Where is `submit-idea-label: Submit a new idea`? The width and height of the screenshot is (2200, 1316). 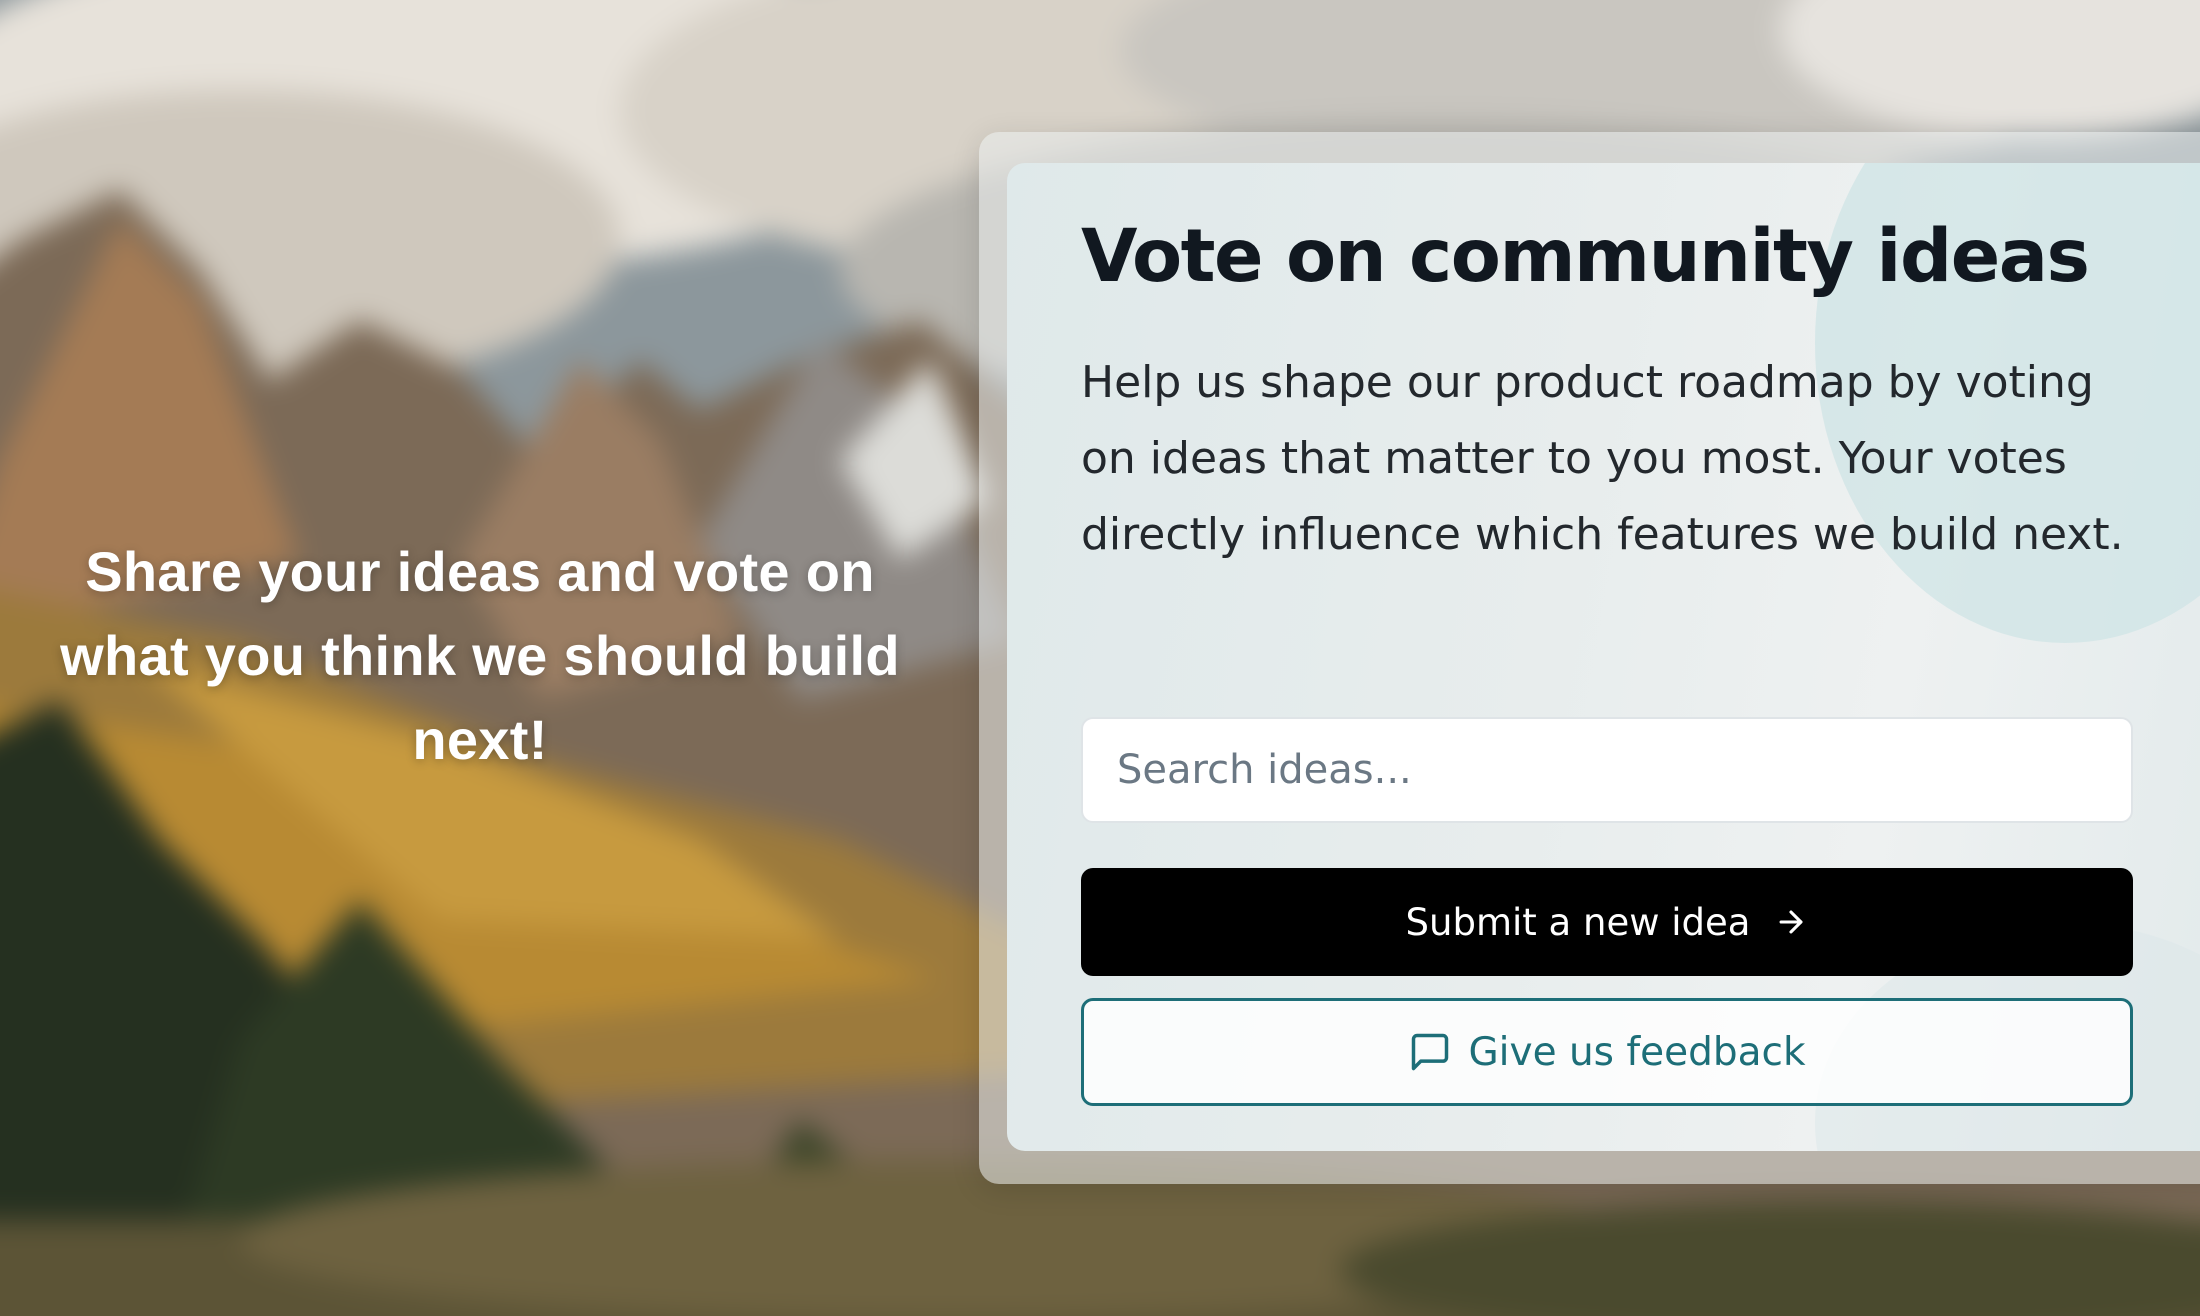
submit-idea-label: Submit a new idea is located at coordinates (1578, 922).